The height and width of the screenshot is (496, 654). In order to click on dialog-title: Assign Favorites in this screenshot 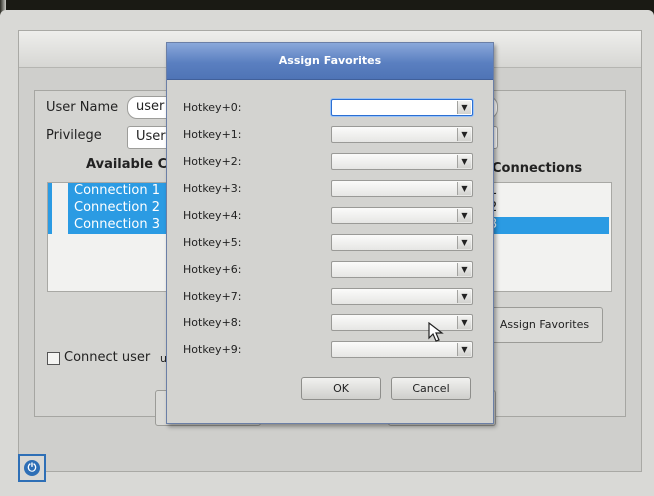, I will do `click(330, 60)`.